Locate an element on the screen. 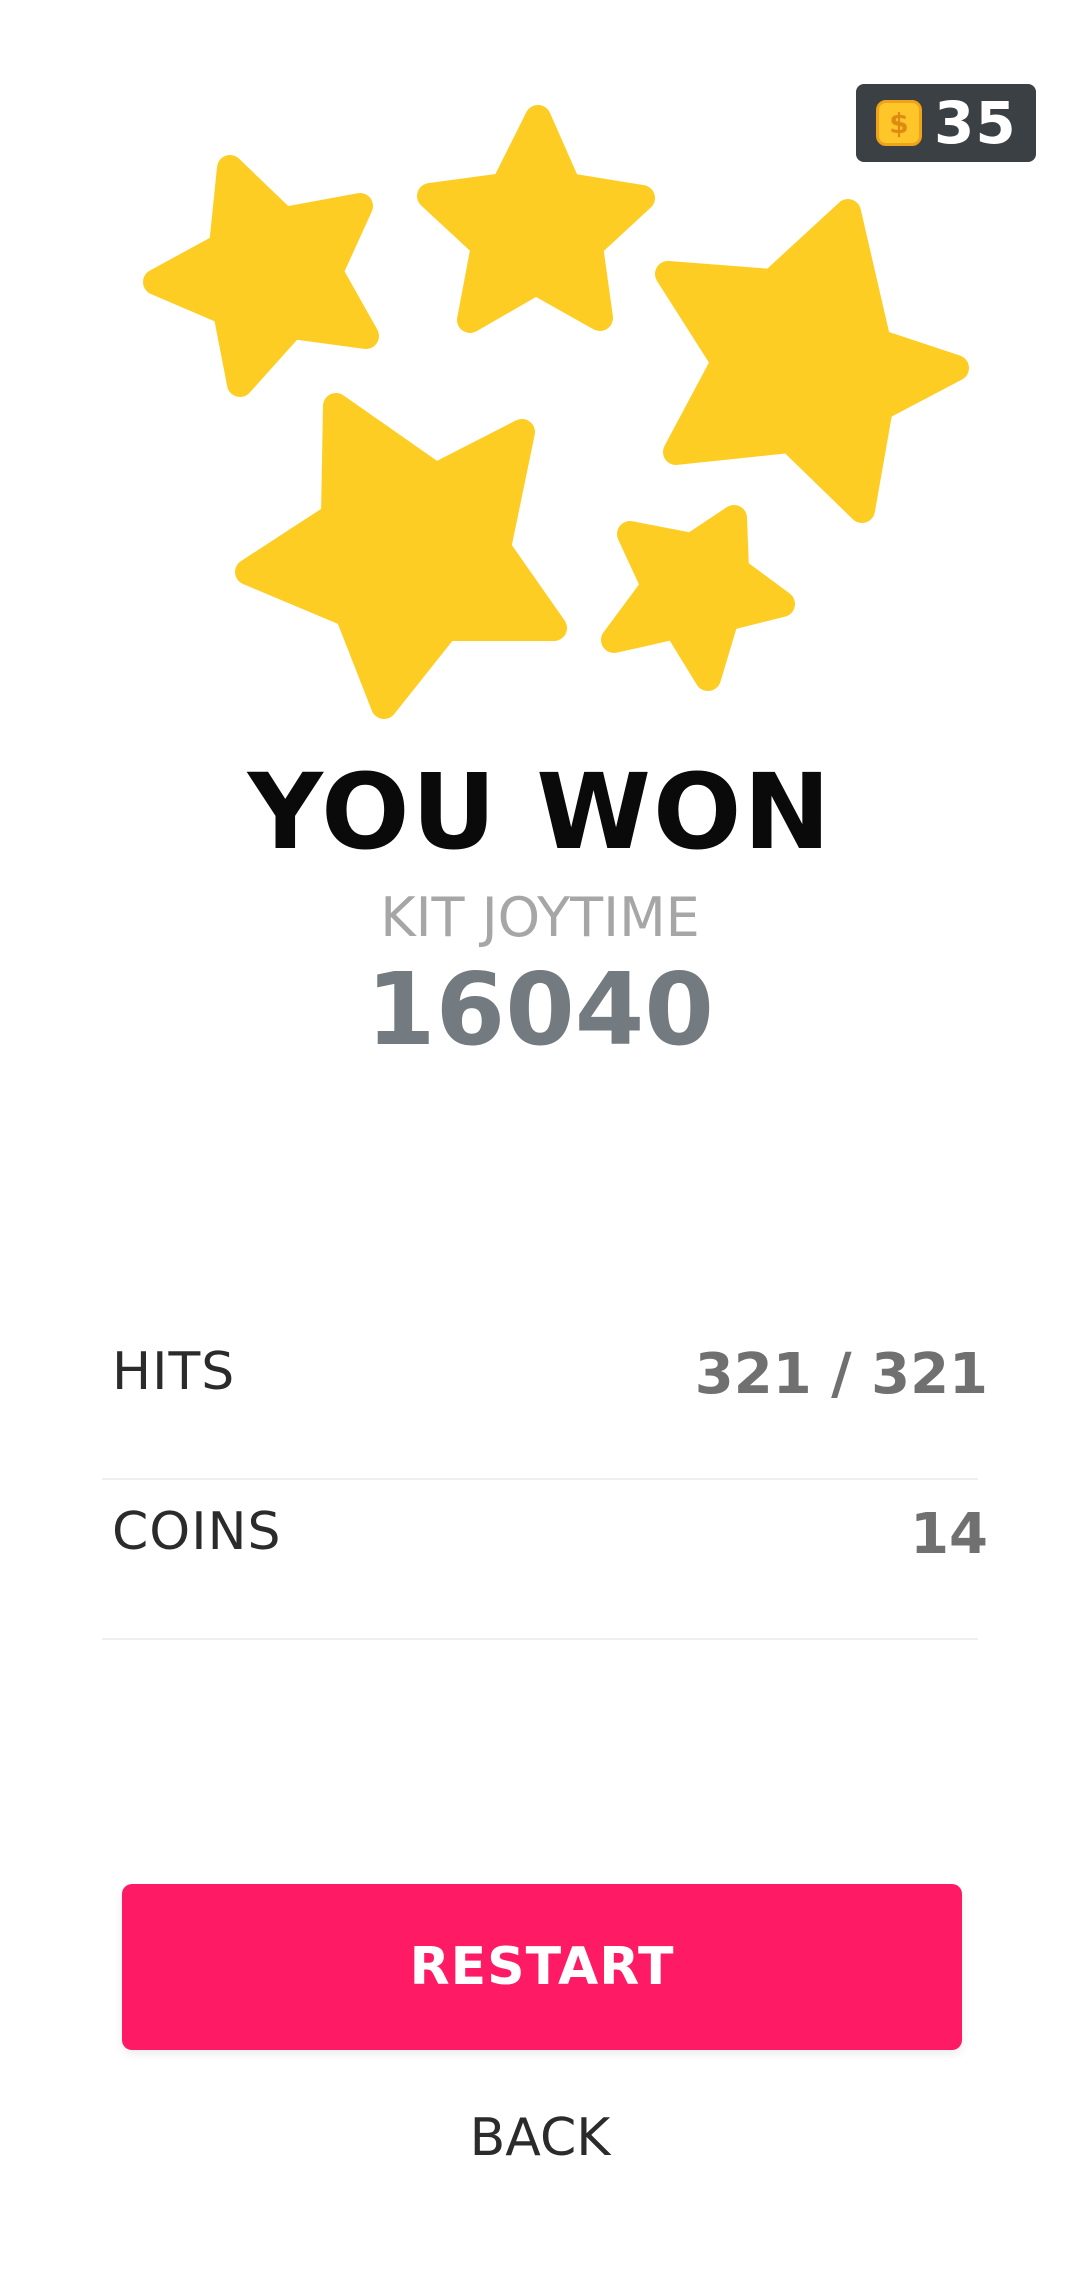 This screenshot has height=2280, width=1080. coin-balance: 35 is located at coordinates (975, 123).